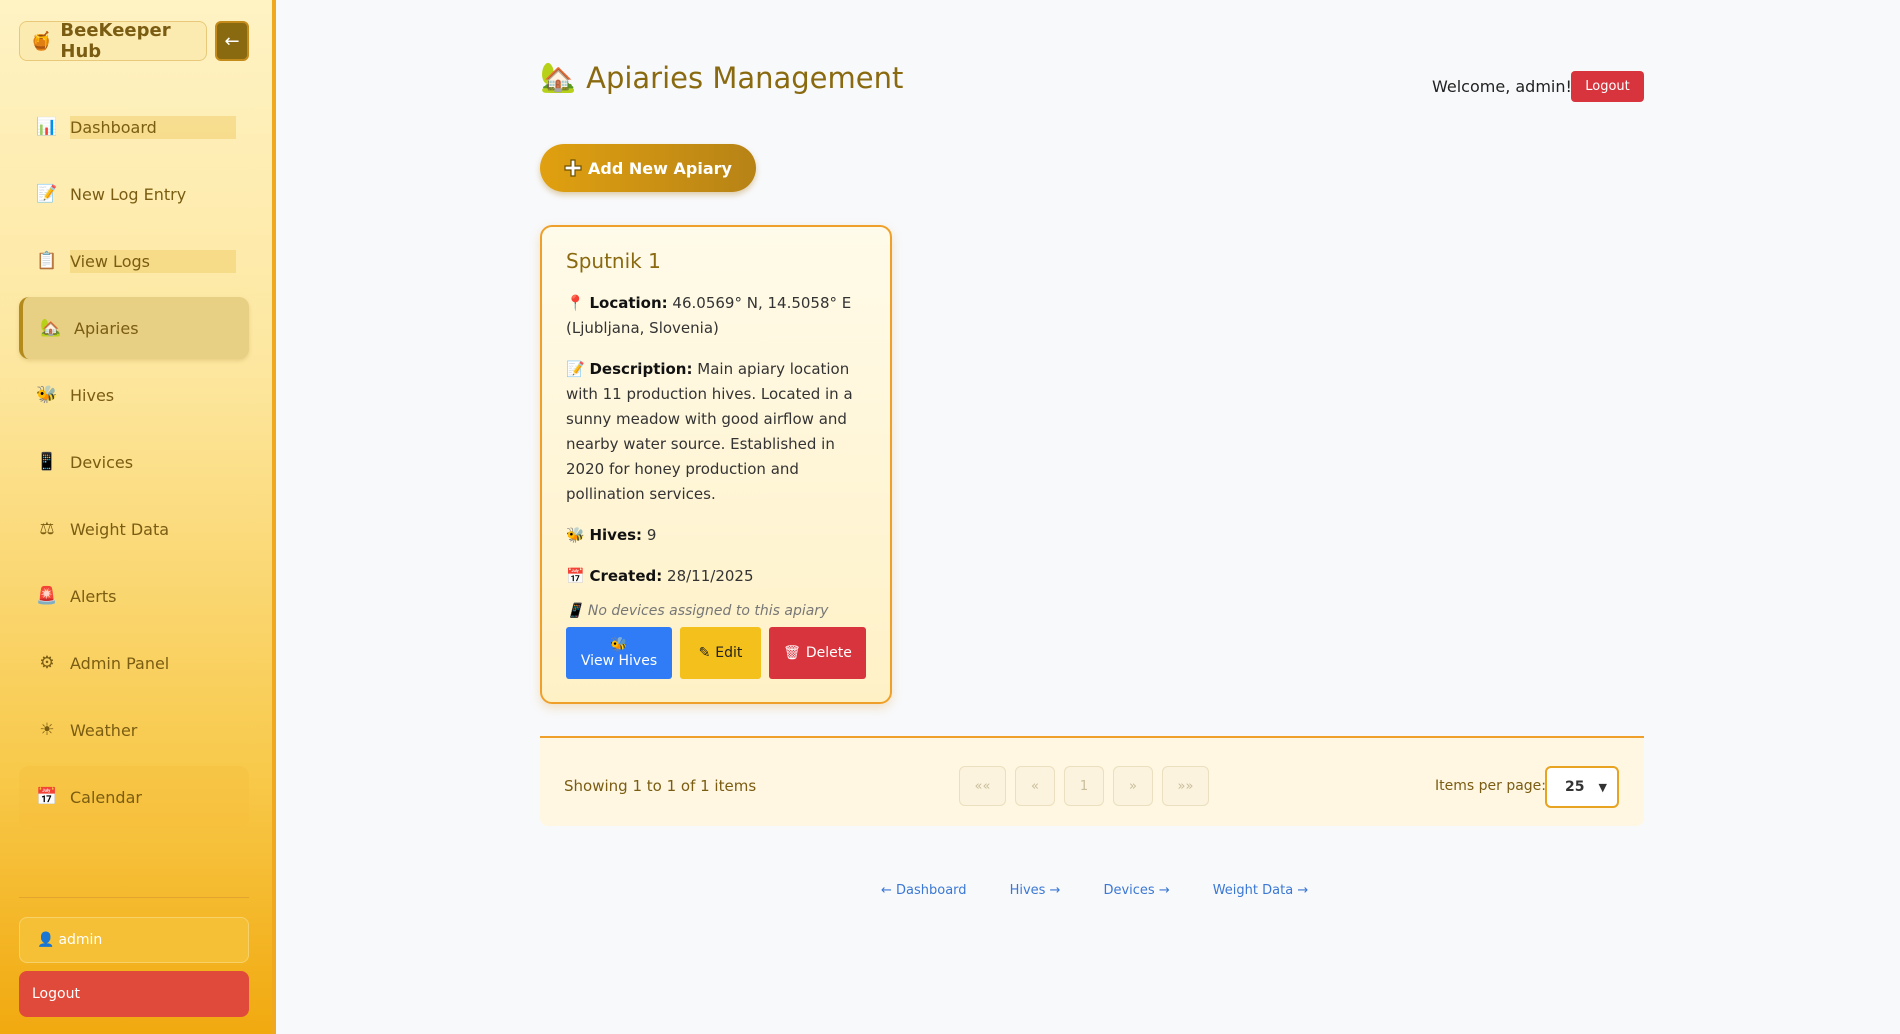 The height and width of the screenshot is (1034, 1900). What do you see at coordinates (102, 462) in the screenshot?
I see `sidebar-item-label: Devices` at bounding box center [102, 462].